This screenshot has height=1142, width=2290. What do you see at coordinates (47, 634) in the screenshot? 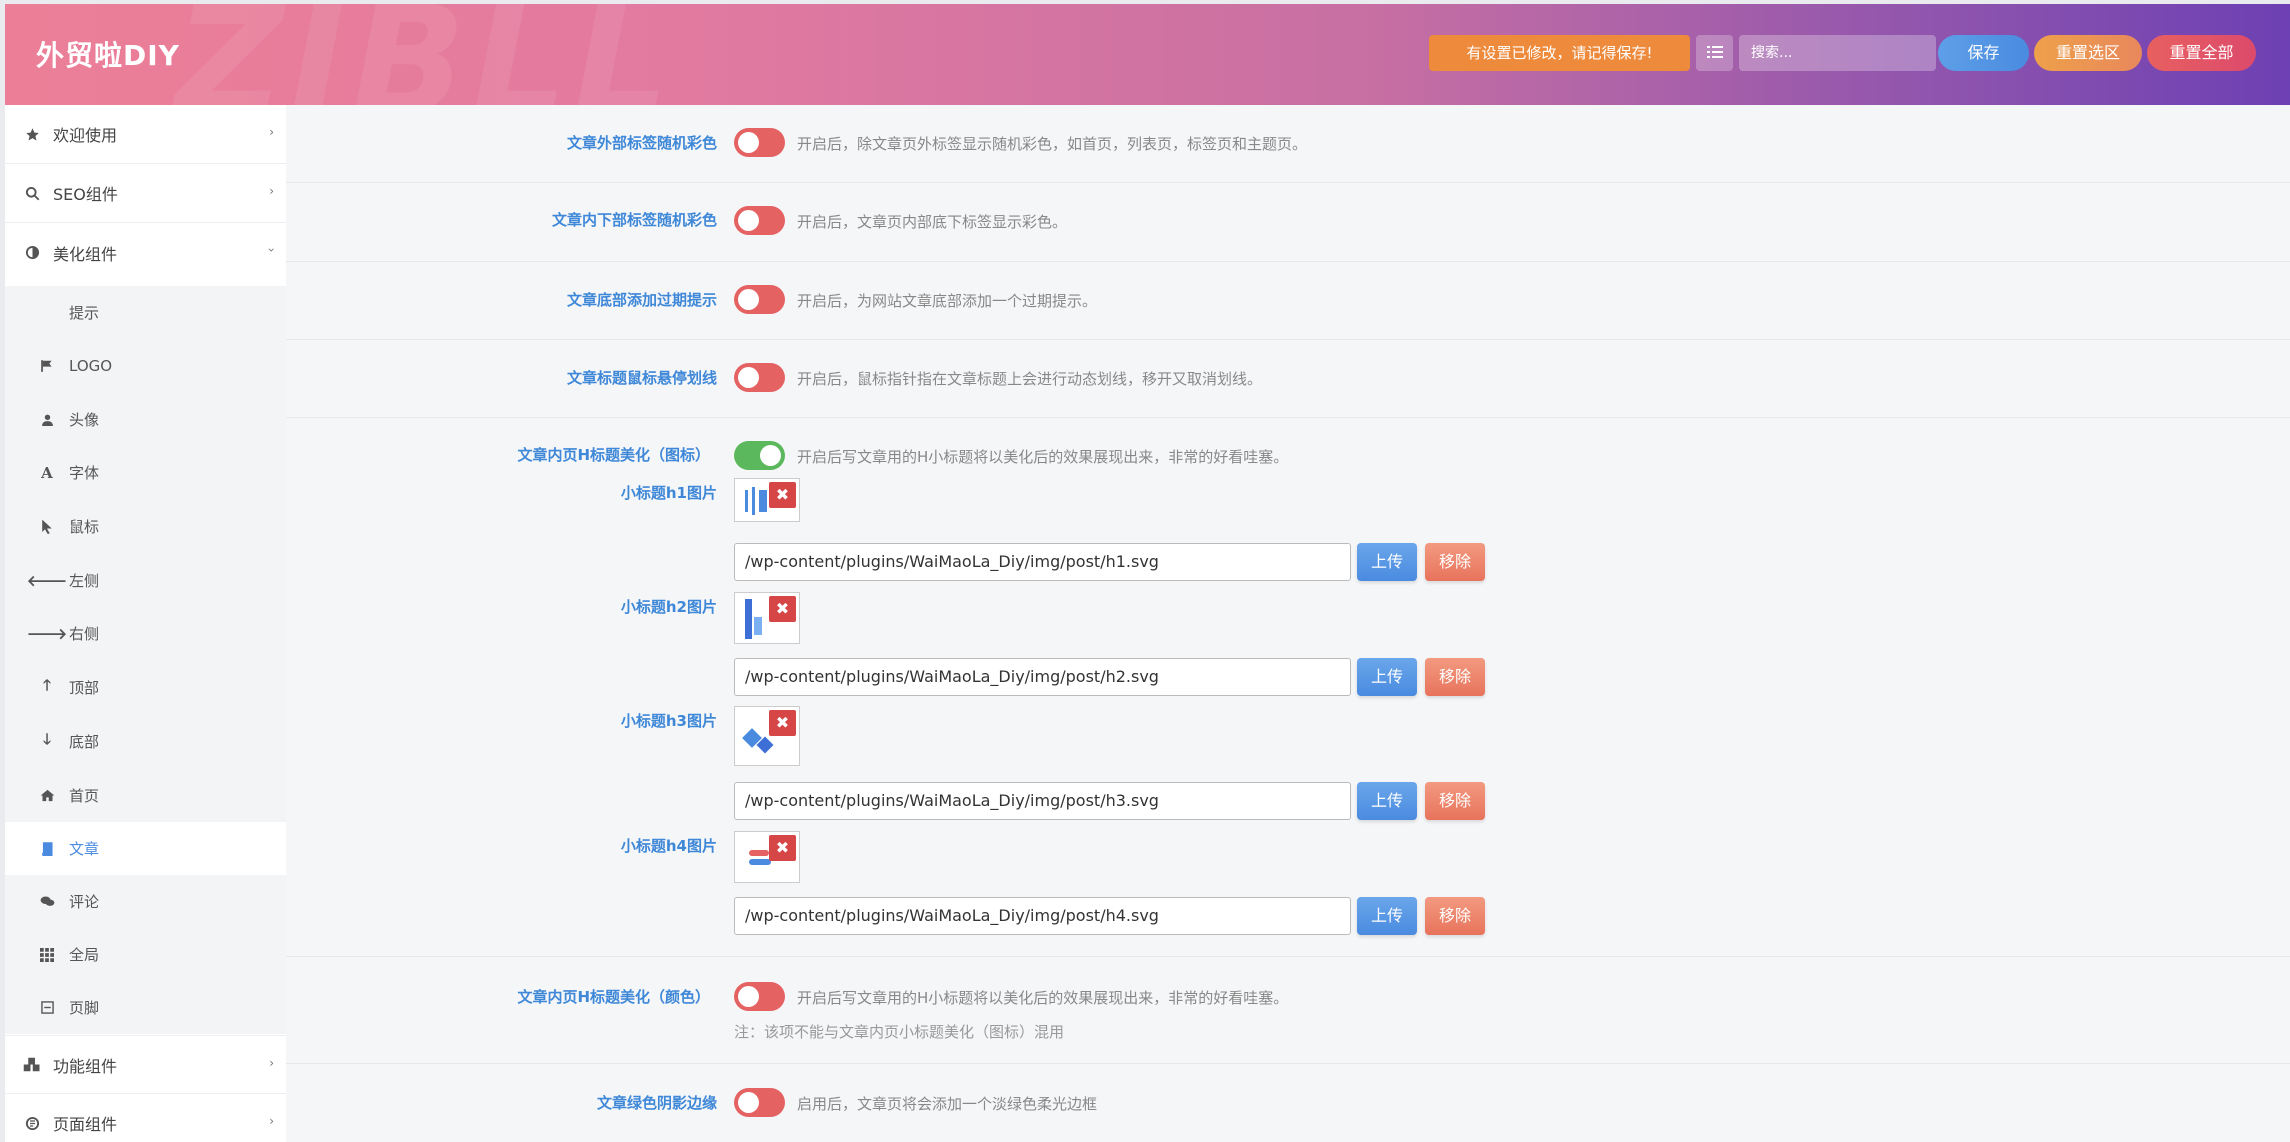
I see `arrow-right-icon: 🡒` at bounding box center [47, 634].